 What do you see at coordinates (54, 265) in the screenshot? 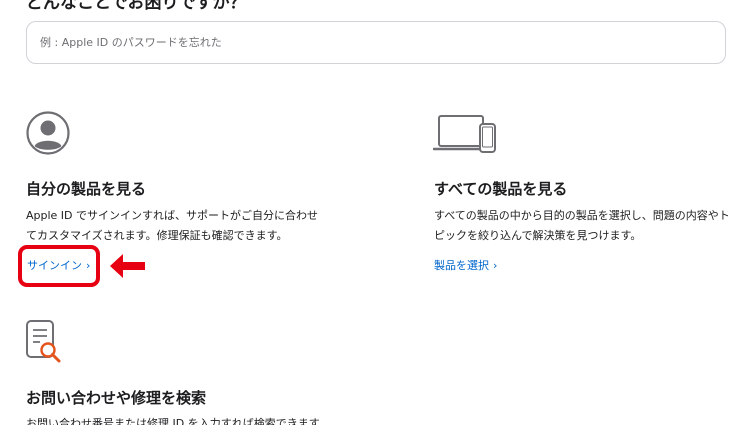
I see `sign-in-link-label: サインイン` at bounding box center [54, 265].